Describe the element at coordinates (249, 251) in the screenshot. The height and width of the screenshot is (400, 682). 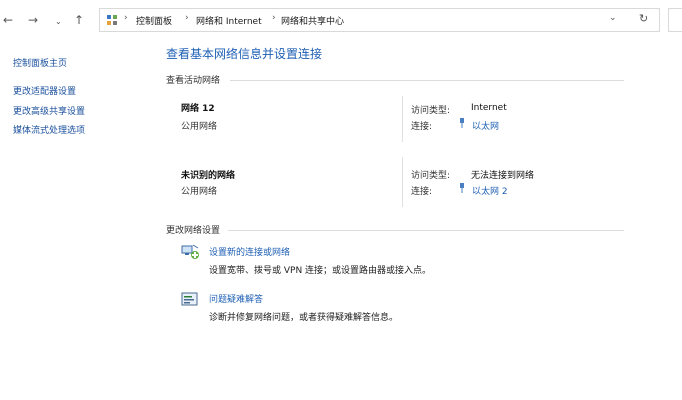
I see `setup-connection-link: 设置新的连接或网络` at that location.